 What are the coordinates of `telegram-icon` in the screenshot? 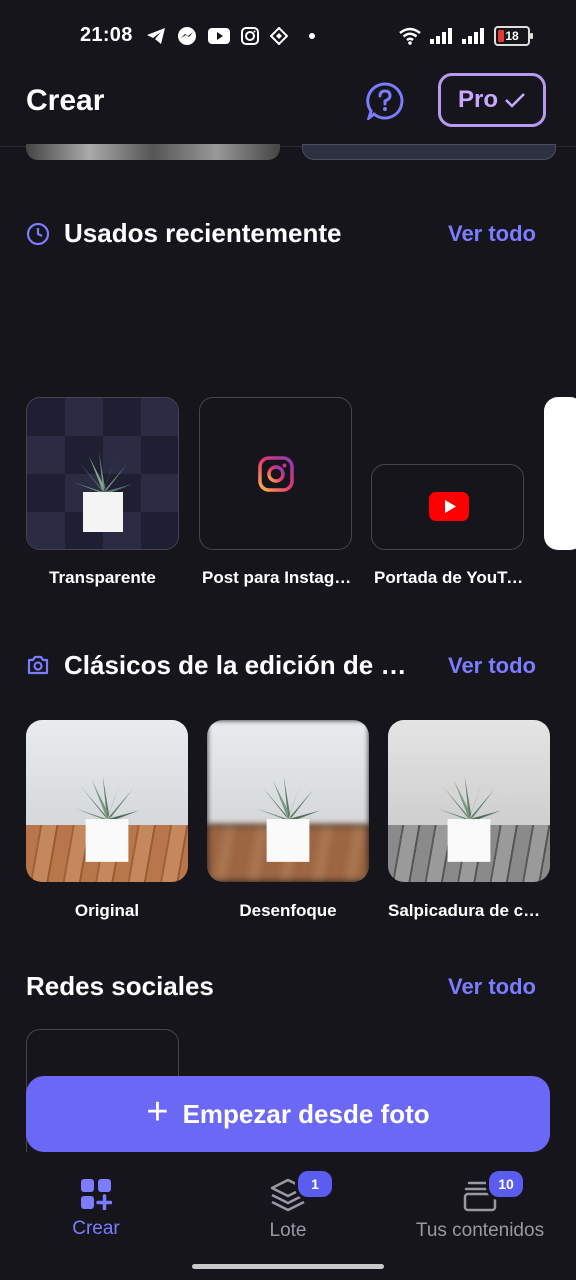 It's located at (156, 36).